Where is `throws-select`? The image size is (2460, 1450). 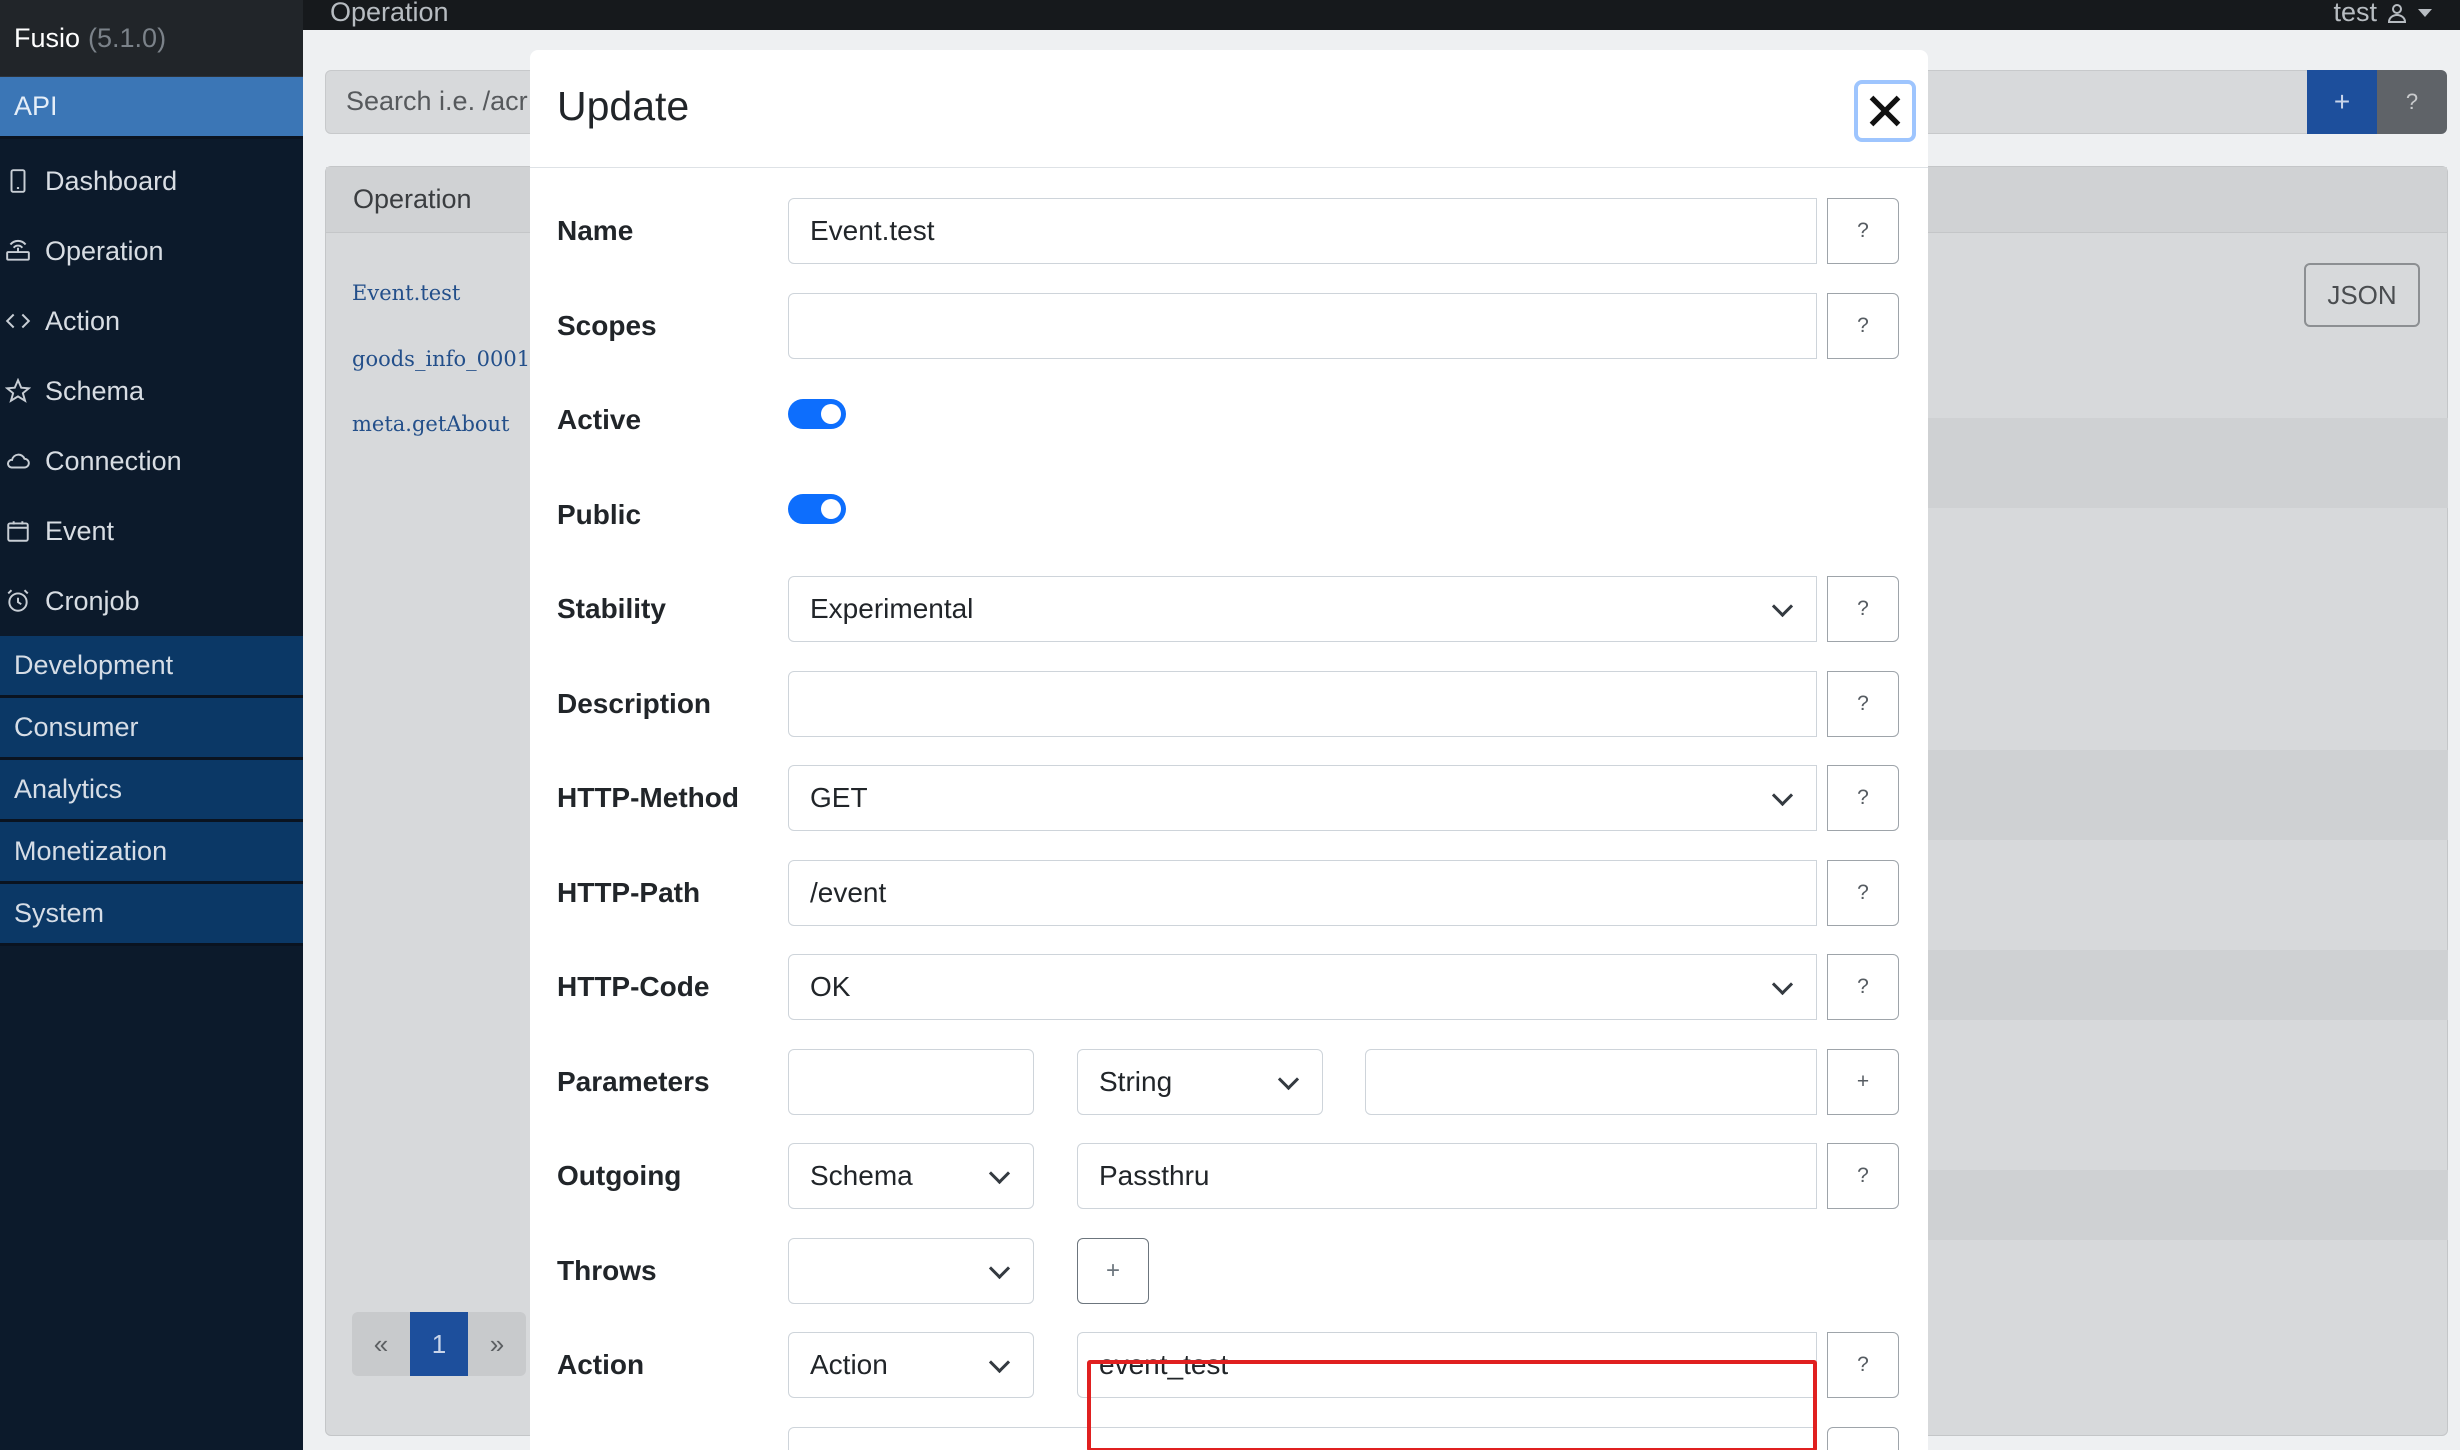 throws-select is located at coordinates (911, 1271).